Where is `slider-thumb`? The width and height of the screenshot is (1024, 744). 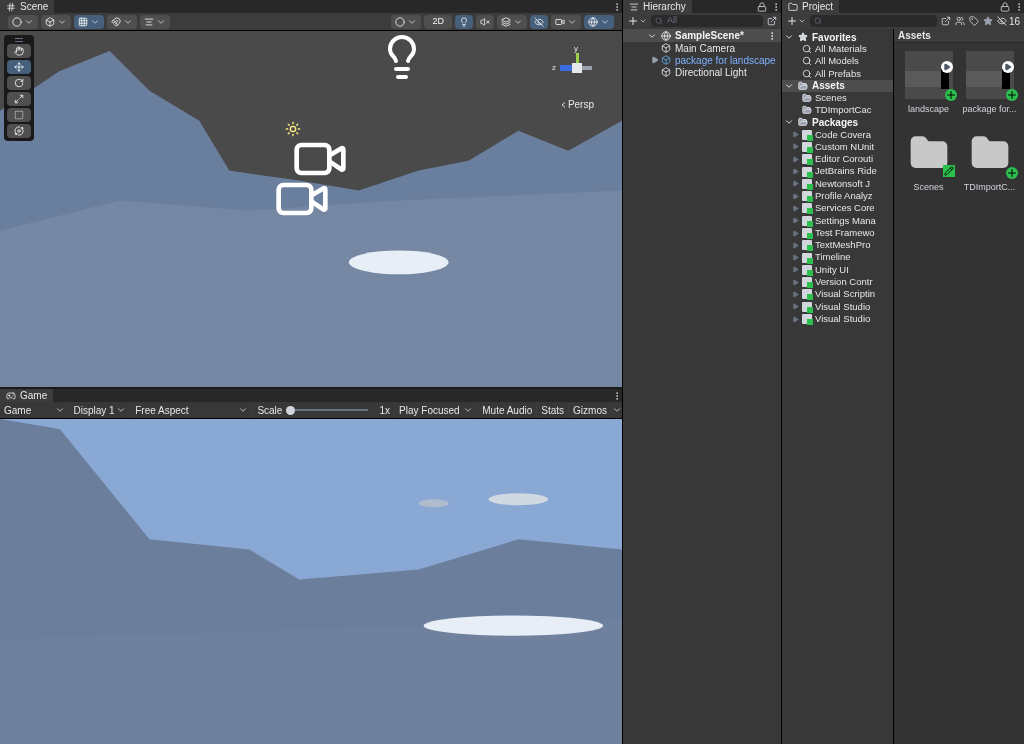
slider-thumb is located at coordinates (291, 410).